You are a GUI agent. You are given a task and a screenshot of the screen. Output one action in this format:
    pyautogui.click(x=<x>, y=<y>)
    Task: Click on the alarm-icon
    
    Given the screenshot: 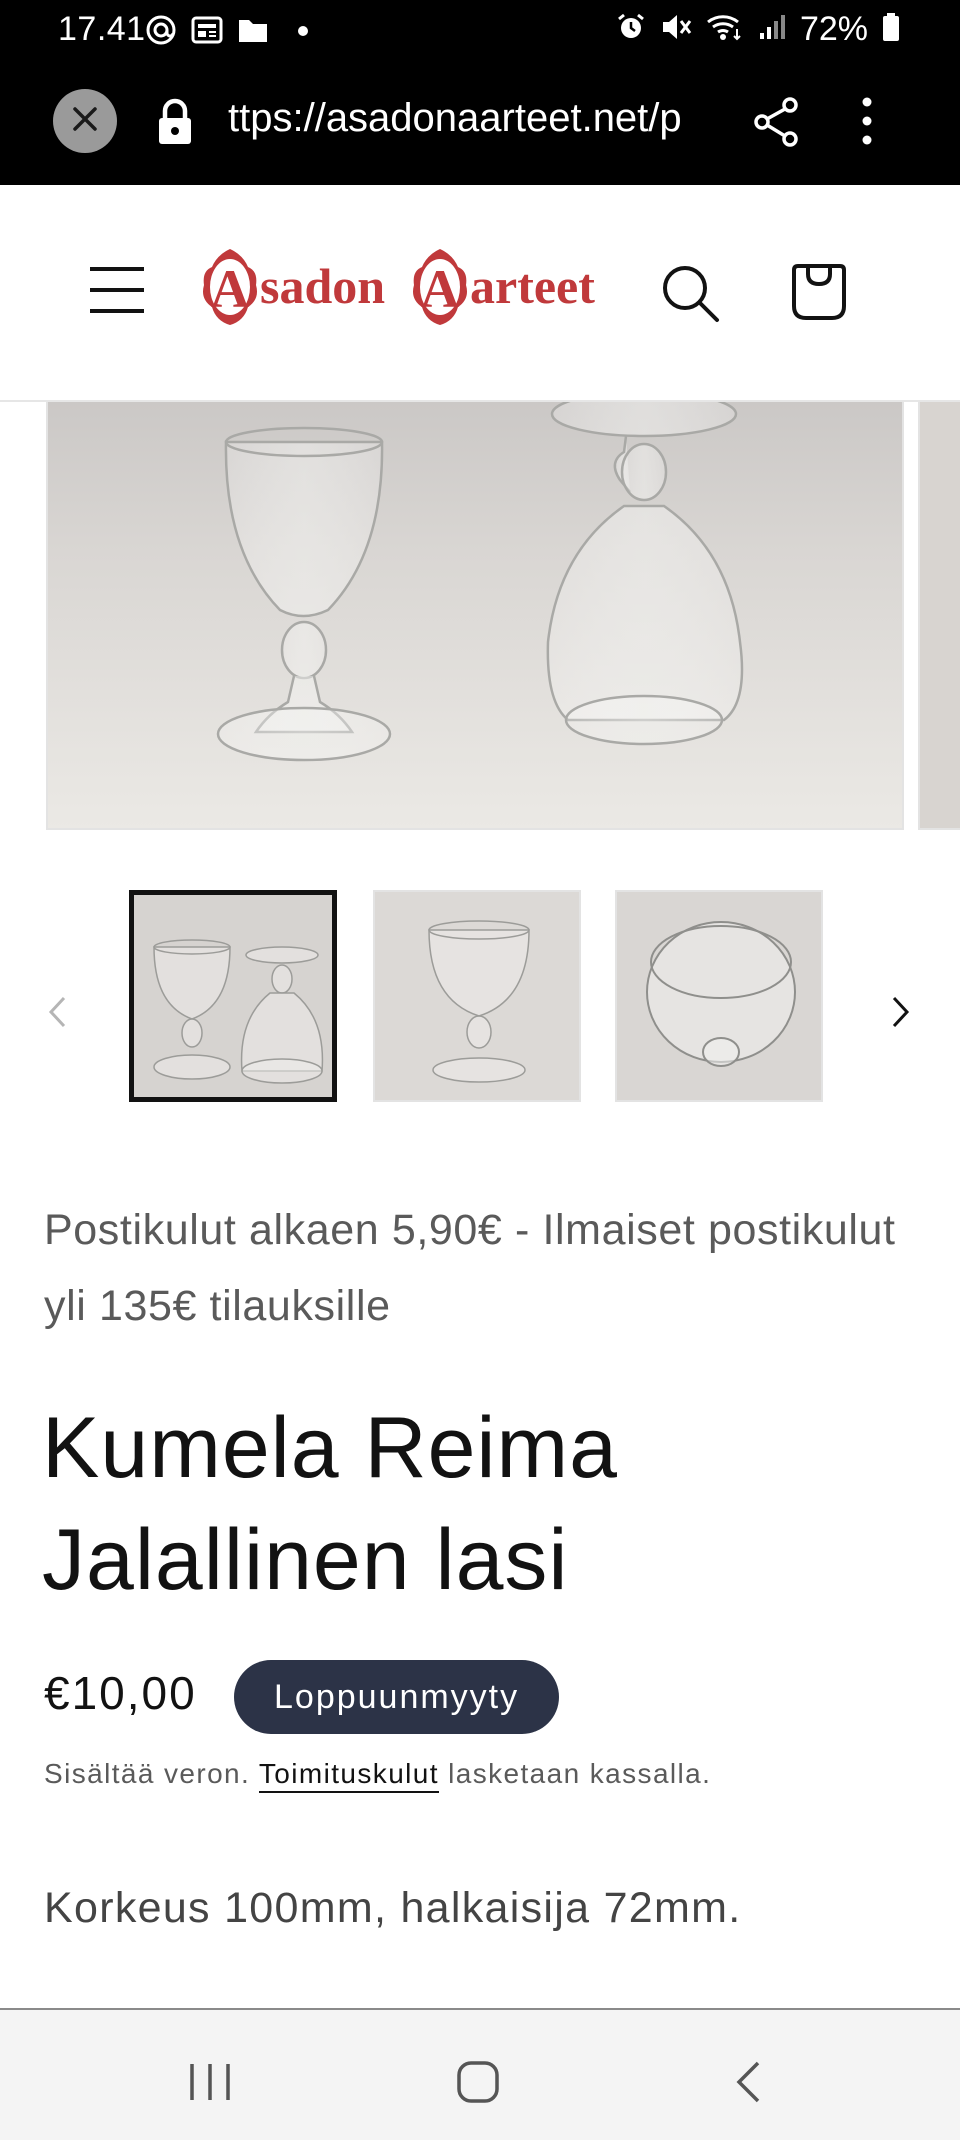 What is the action you would take?
    pyautogui.click(x=631, y=29)
    